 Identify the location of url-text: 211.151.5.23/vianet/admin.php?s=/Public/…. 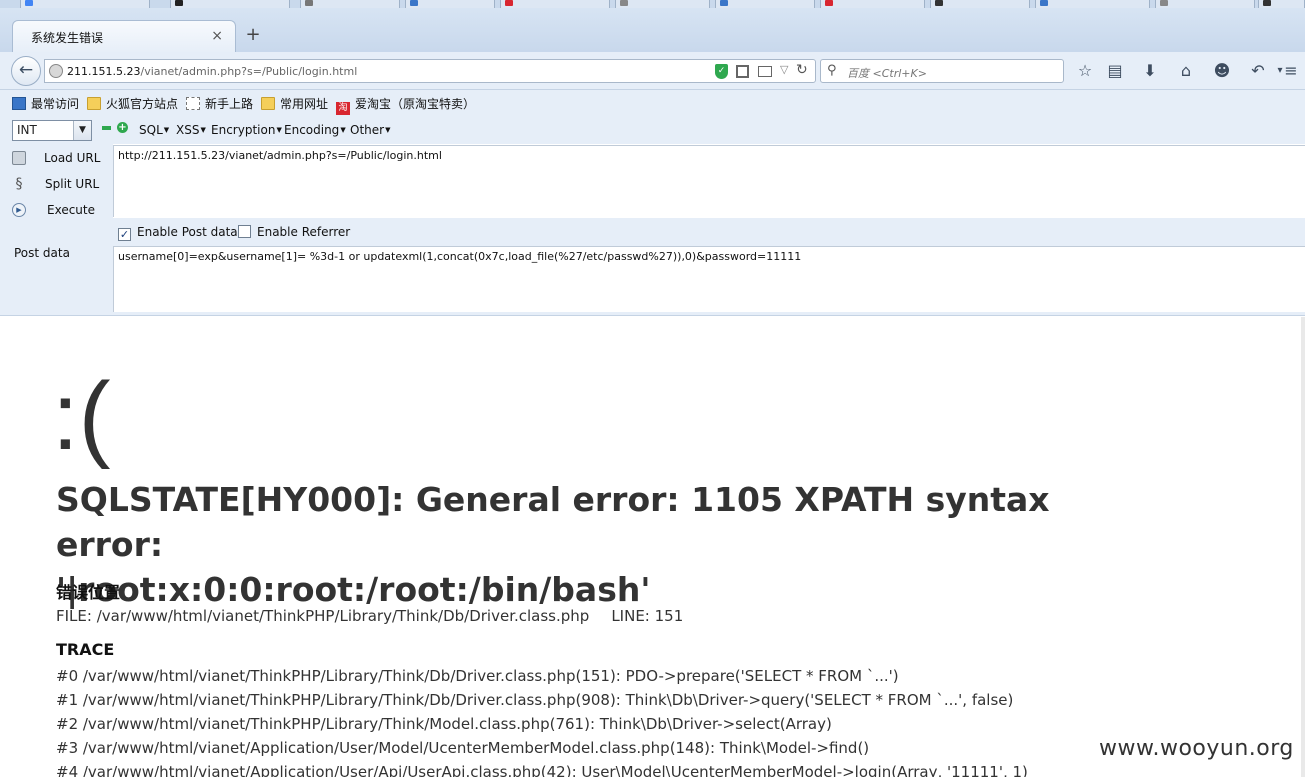
(212, 71).